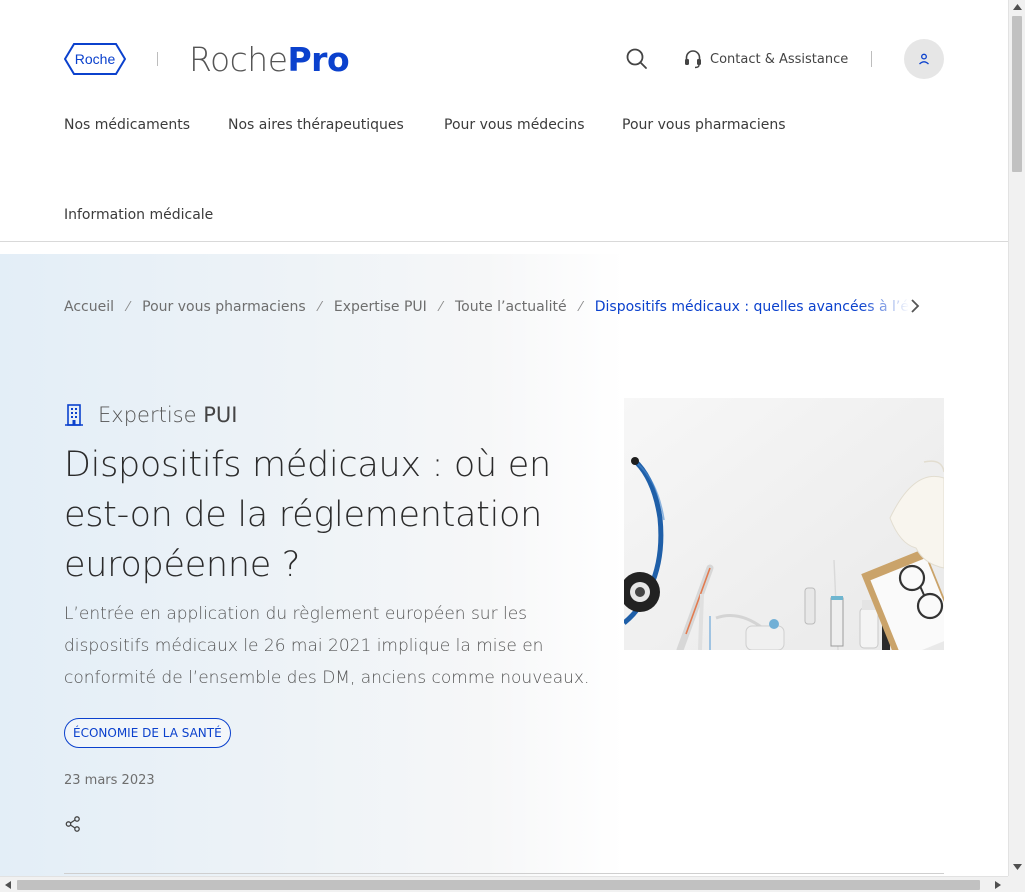 Image resolution: width=1025 pixels, height=892 pixels. What do you see at coordinates (8, 885) in the screenshot?
I see `scroll-left-icon` at bounding box center [8, 885].